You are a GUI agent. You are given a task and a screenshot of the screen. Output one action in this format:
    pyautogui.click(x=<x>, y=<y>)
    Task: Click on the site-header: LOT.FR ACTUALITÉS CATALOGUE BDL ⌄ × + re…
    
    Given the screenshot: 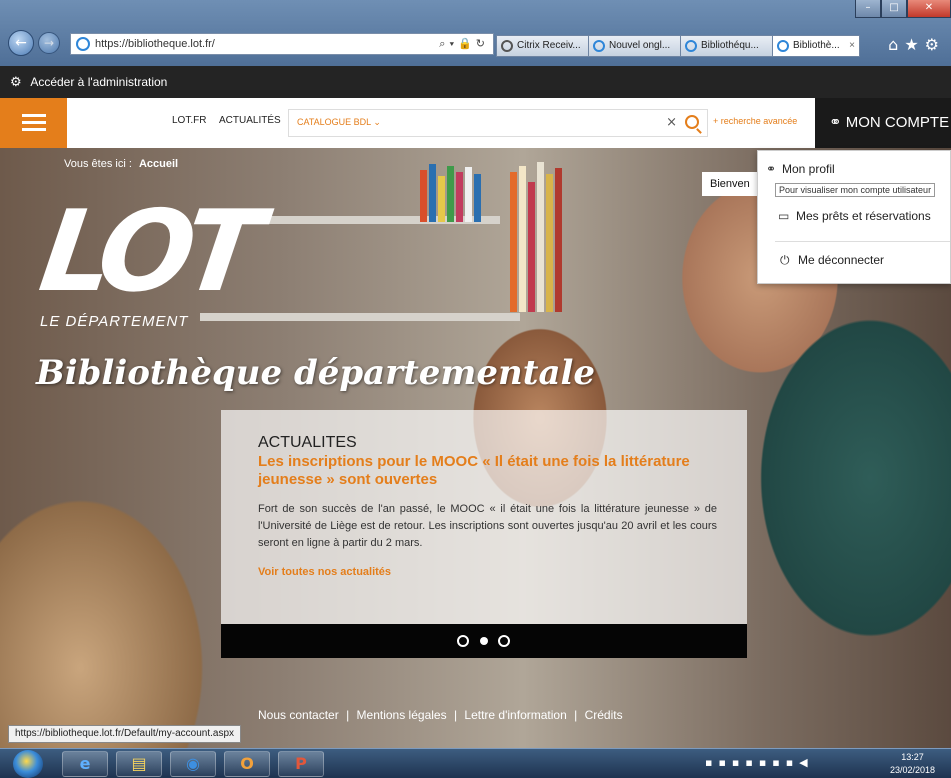 What is the action you would take?
    pyautogui.click(x=475, y=123)
    